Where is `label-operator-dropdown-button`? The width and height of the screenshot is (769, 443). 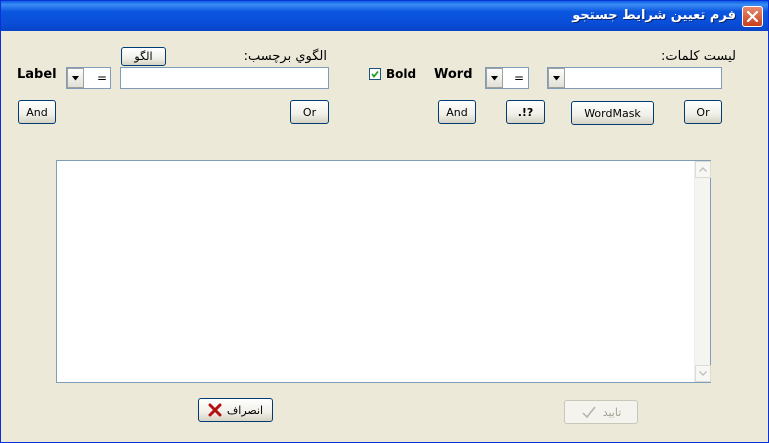 label-operator-dropdown-button is located at coordinates (75, 78).